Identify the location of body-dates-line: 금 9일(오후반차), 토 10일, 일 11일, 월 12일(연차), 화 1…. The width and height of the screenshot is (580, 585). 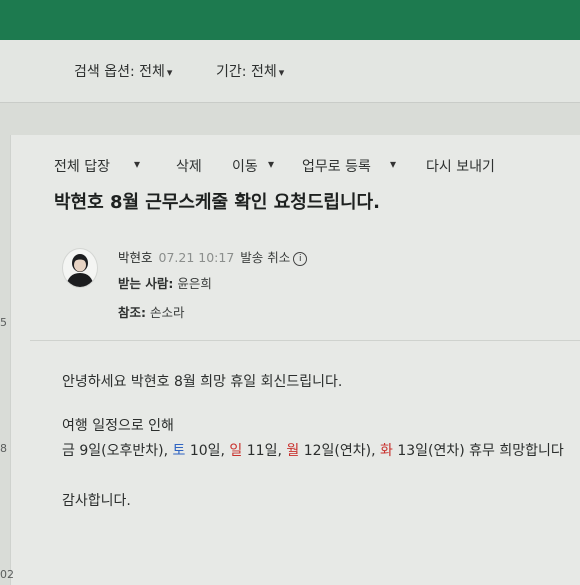
(313, 450).